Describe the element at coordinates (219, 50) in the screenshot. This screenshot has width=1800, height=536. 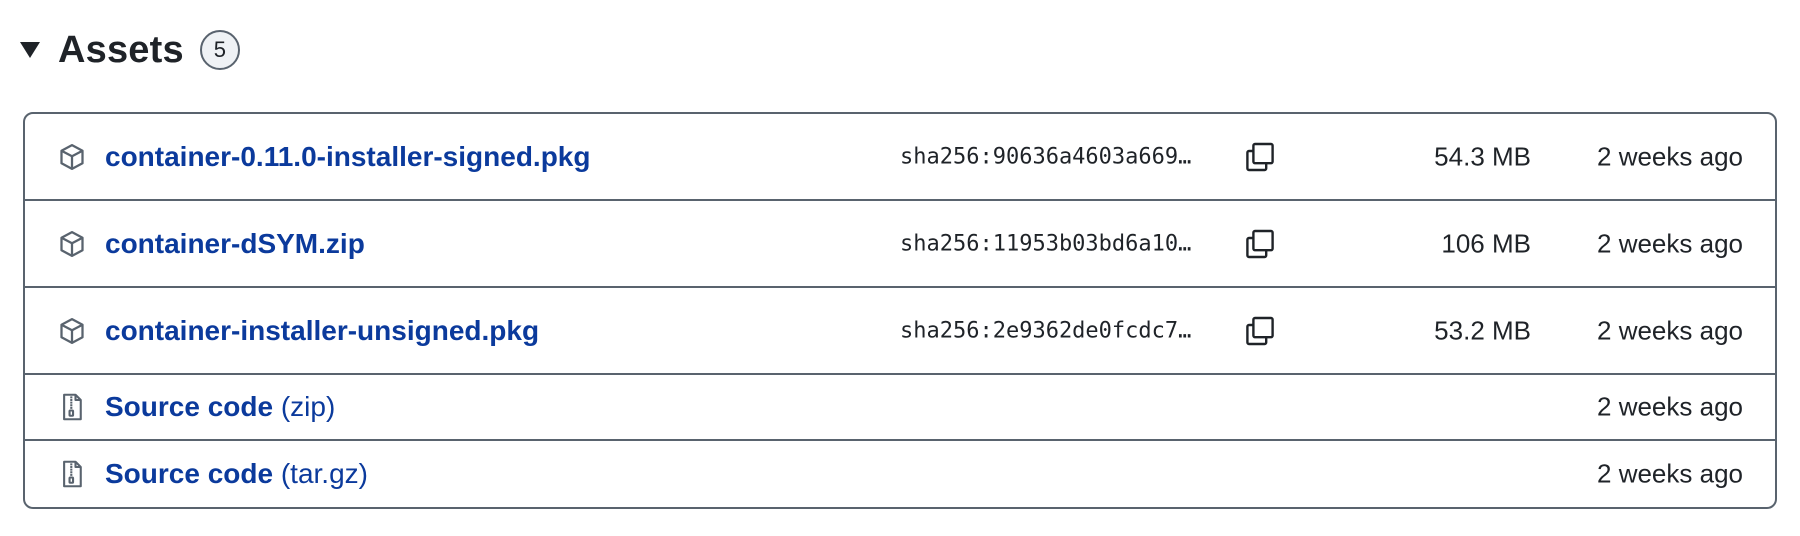
I see `assets-count-badge: 5` at that location.